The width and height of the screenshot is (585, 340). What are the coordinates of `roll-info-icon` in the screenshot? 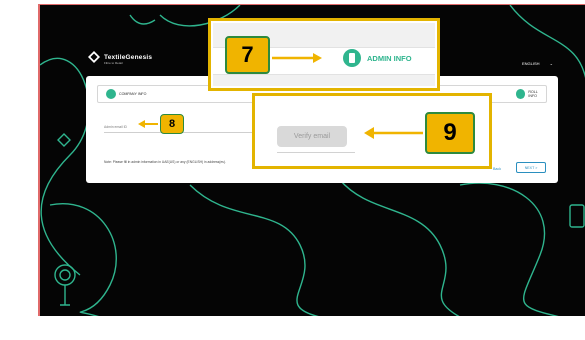 It's located at (521, 94).